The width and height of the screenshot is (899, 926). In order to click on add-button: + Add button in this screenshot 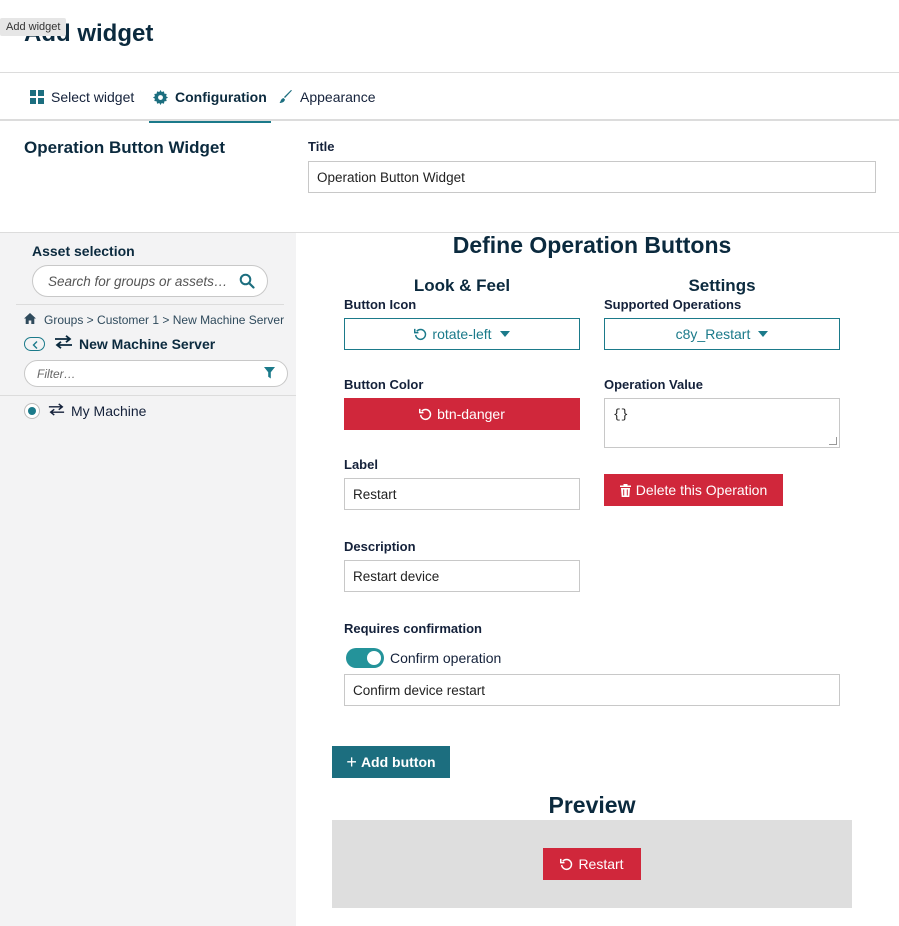, I will do `click(391, 762)`.